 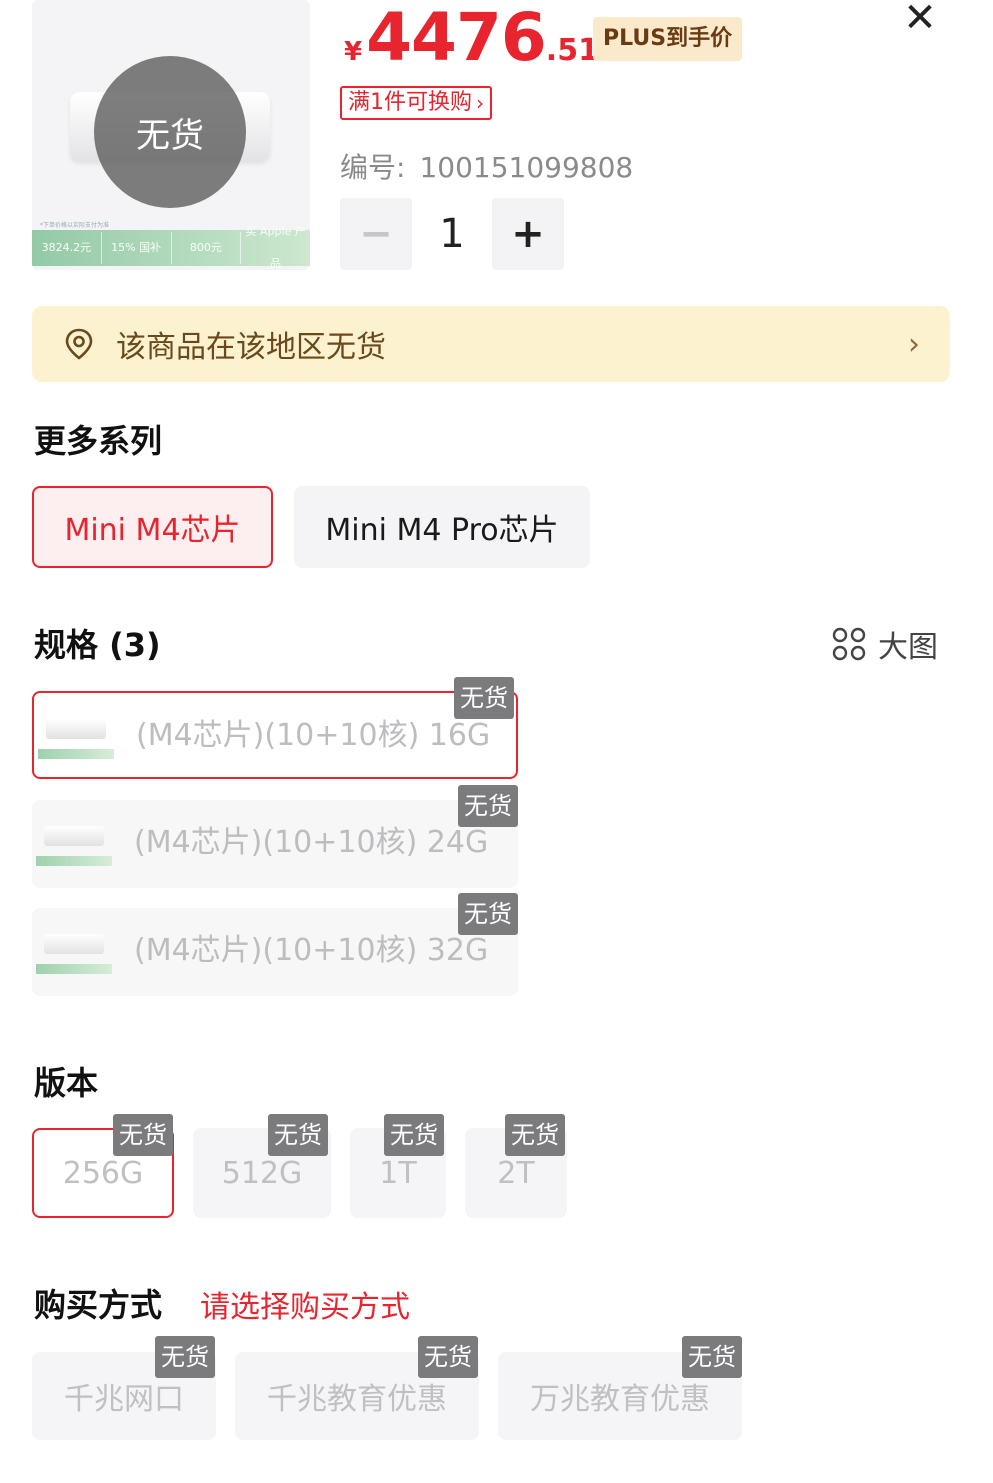 What do you see at coordinates (97, 645) in the screenshot?
I see `specs-title: 规格 (3)` at bounding box center [97, 645].